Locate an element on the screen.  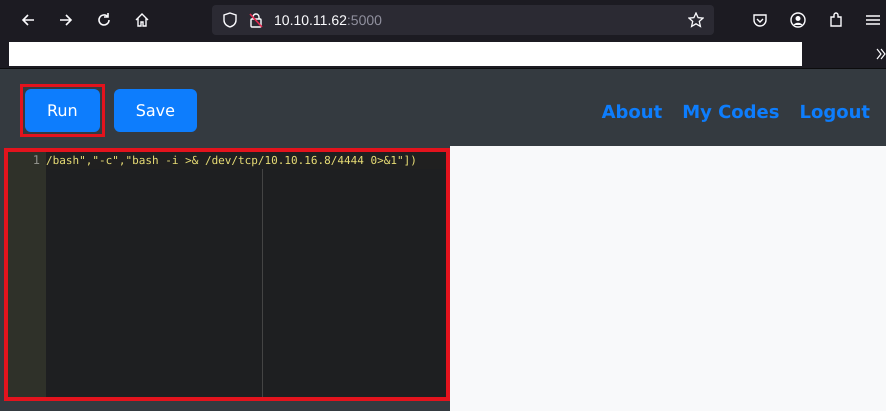
account-icon is located at coordinates (798, 20).